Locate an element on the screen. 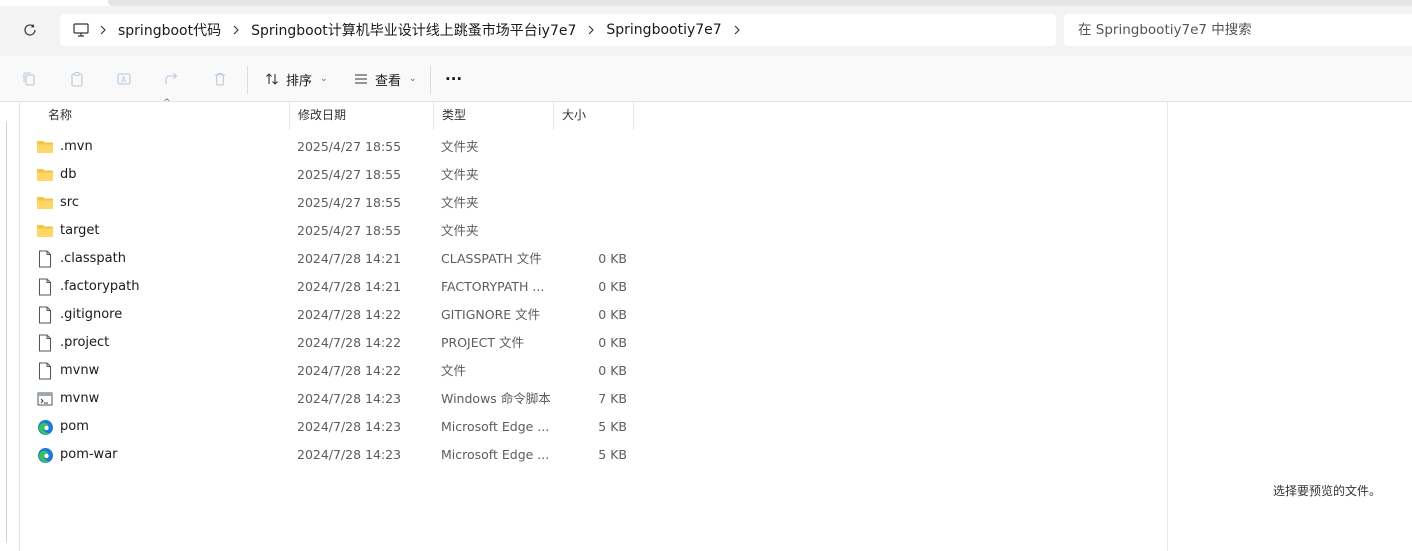 This screenshot has width=1412, height=551. column-header-label: 名称 is located at coordinates (60, 115).